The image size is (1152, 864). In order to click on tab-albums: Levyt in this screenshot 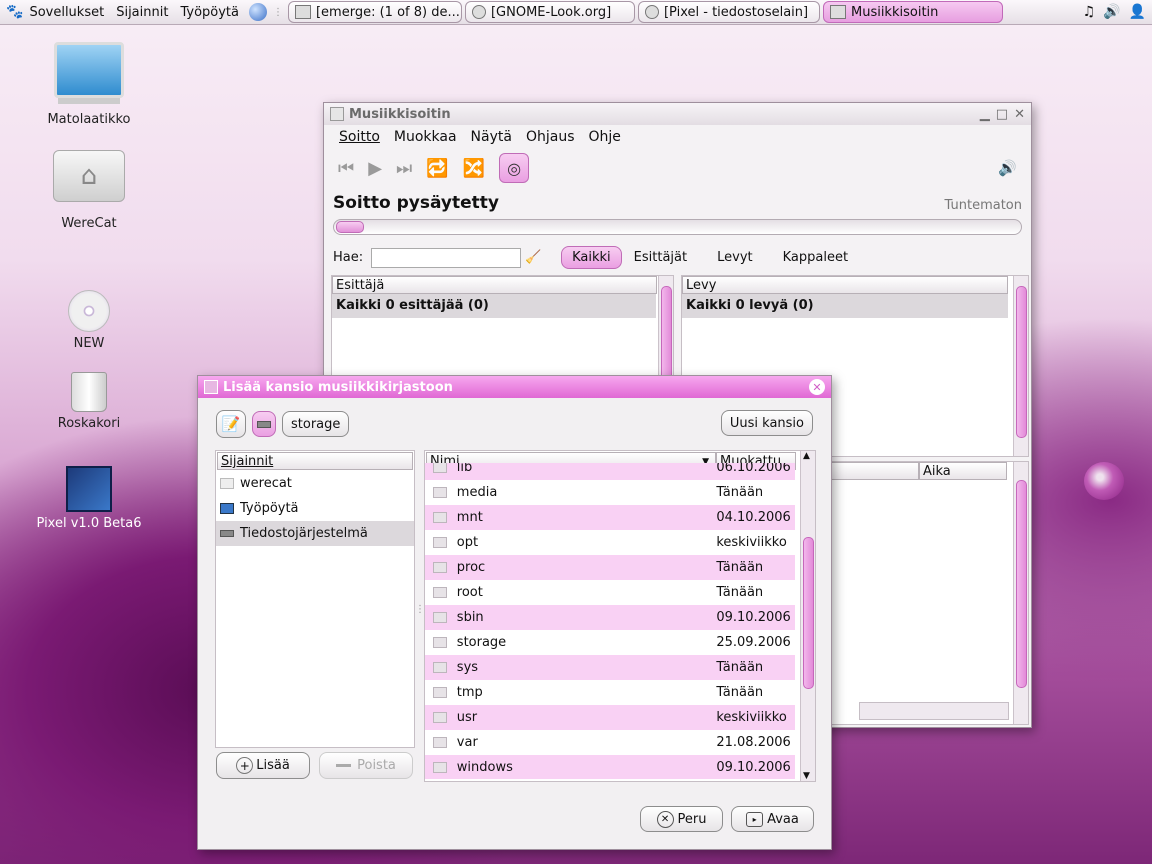, I will do `click(735, 257)`.